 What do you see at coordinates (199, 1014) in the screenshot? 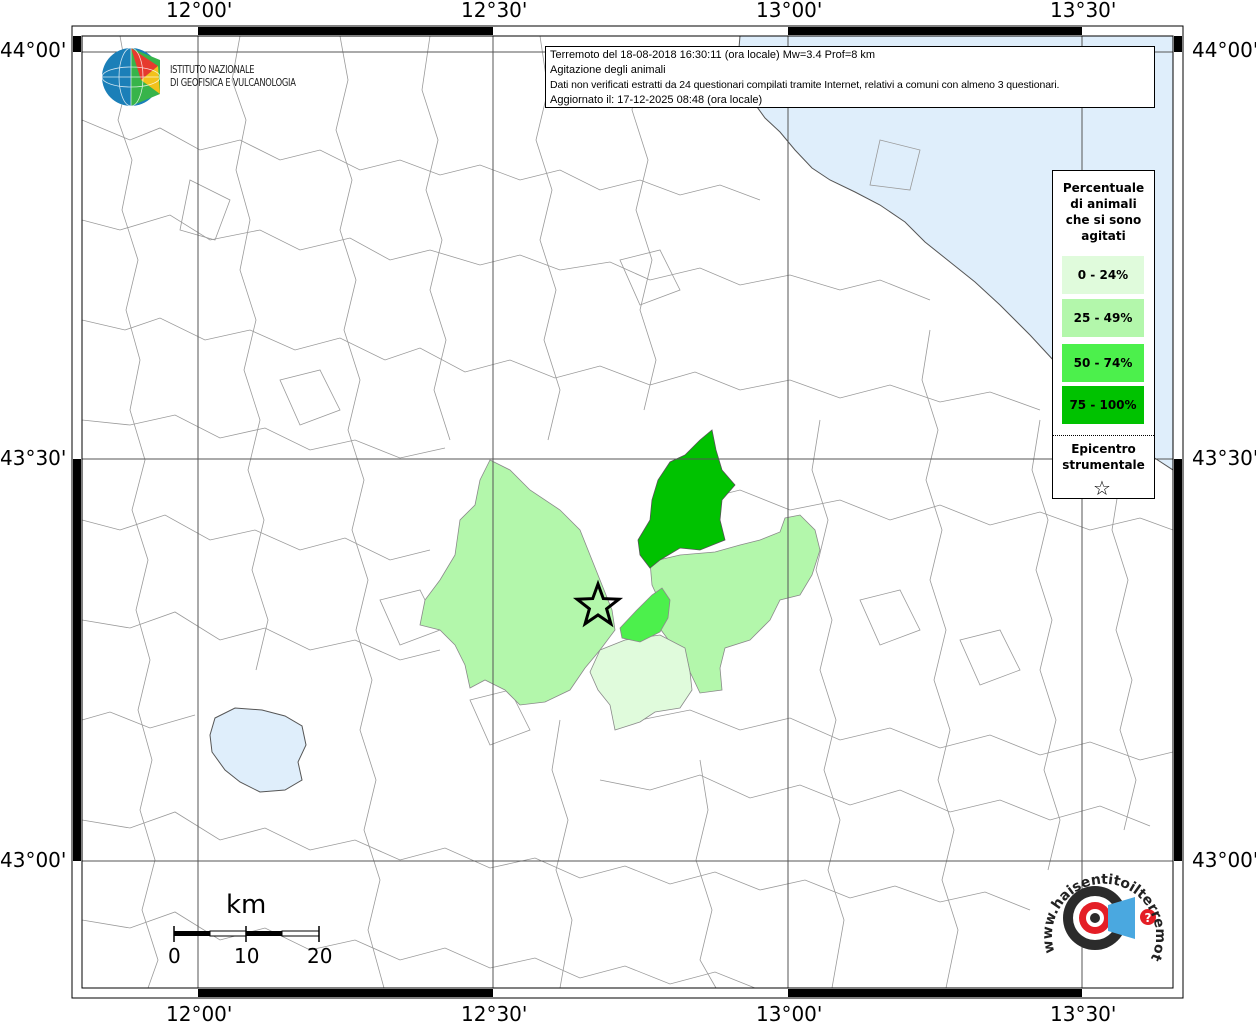
I see `lon-label-bottom-1: 12°00'` at bounding box center [199, 1014].